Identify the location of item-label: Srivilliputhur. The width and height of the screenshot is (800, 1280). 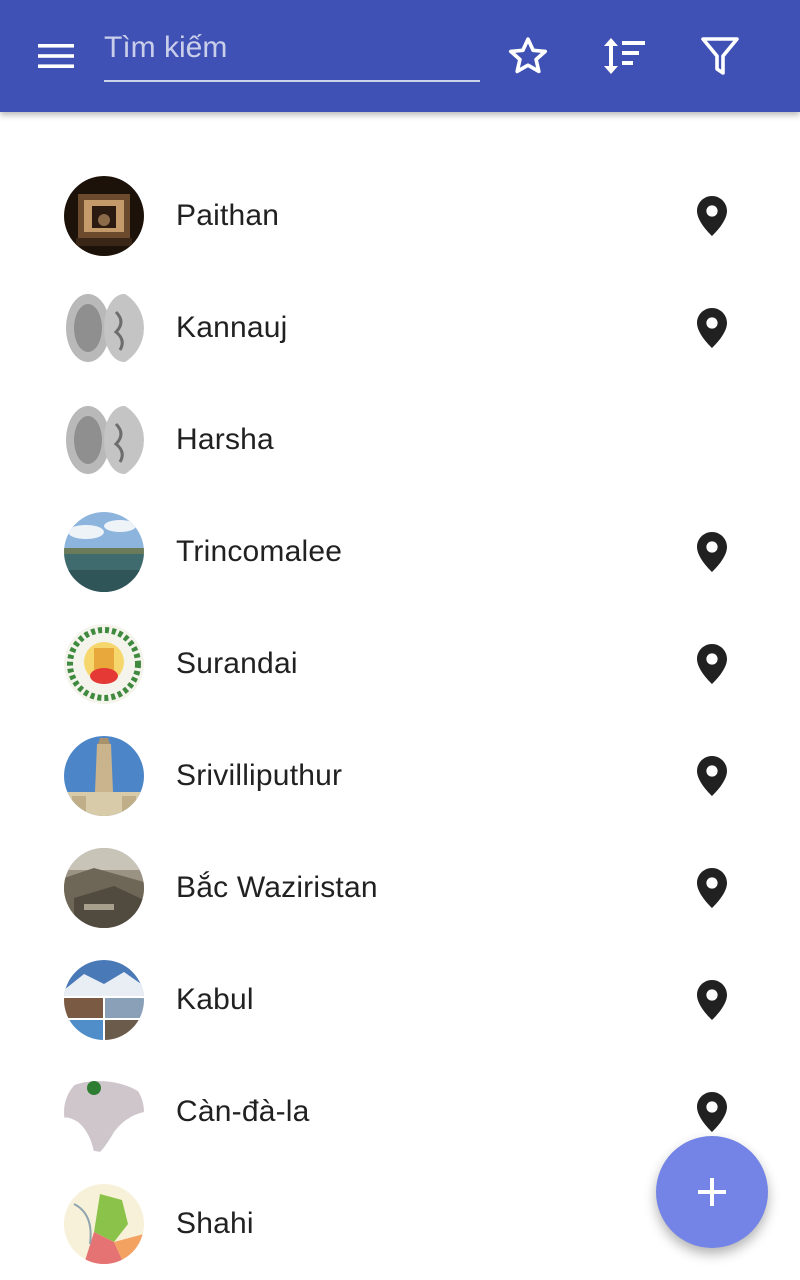
(259, 775).